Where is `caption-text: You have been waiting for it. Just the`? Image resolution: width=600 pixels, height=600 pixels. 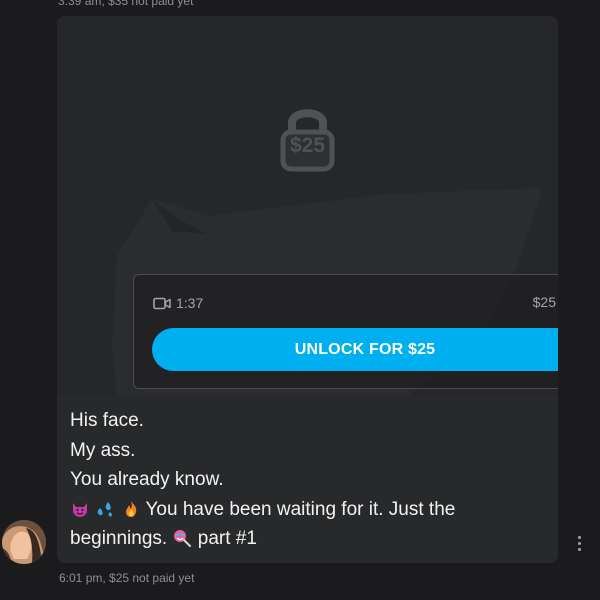
caption-text: You have been waiting for it. Just the is located at coordinates (300, 509).